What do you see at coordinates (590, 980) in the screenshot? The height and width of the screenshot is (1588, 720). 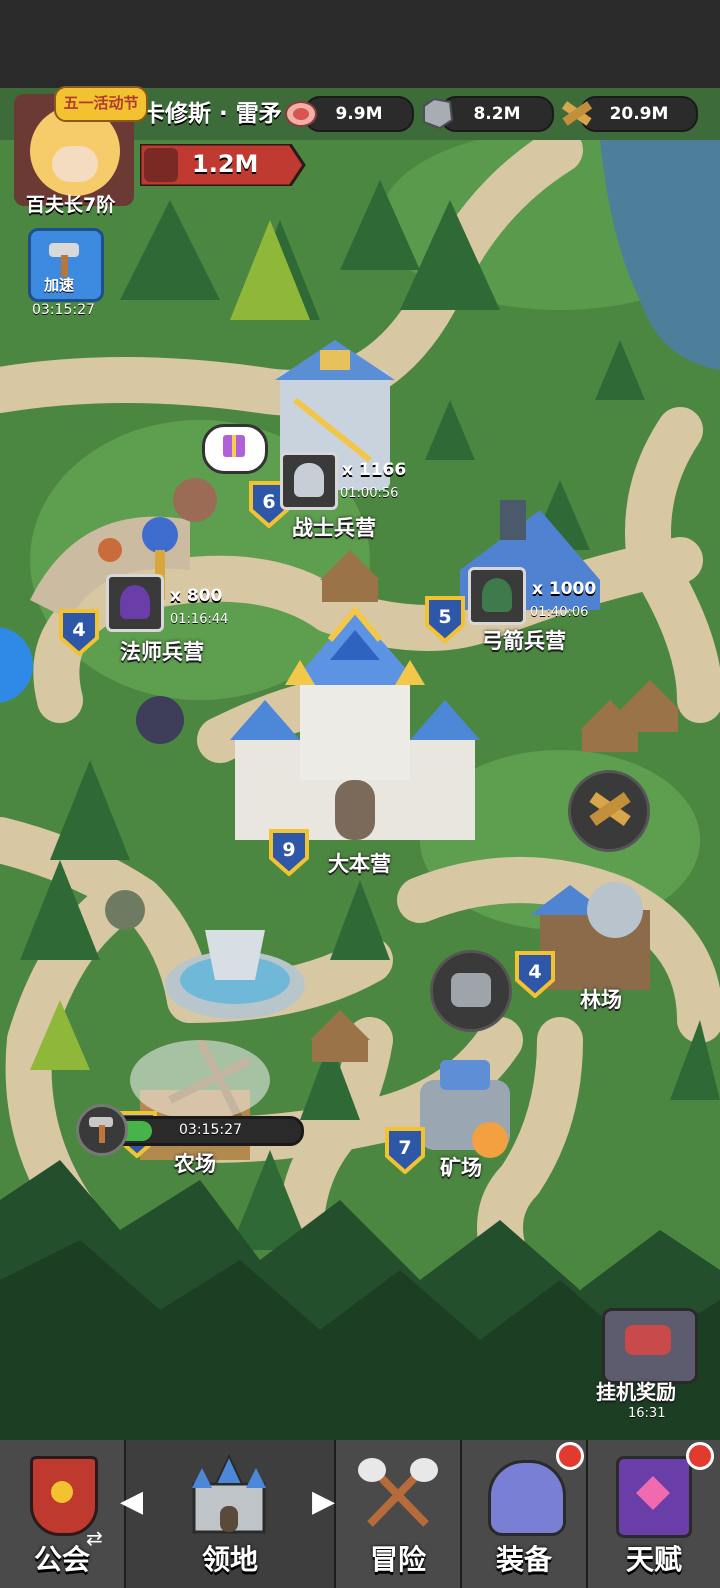 I see `lumber-camp: 4 林场` at bounding box center [590, 980].